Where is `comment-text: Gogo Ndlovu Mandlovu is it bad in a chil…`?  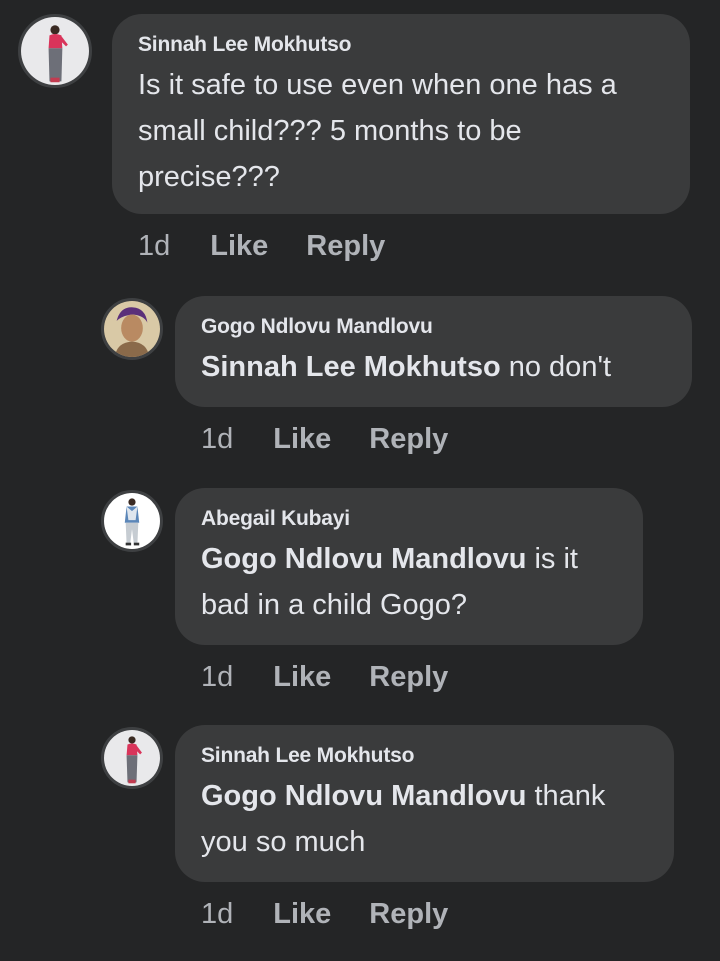 comment-text: Gogo Ndlovu Mandlovu is it bad in a chil… is located at coordinates (409, 582).